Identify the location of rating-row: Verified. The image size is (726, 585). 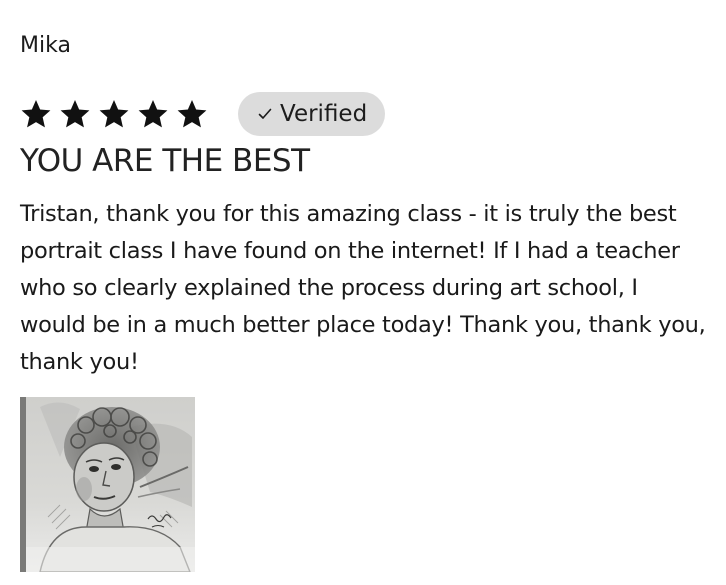
(365, 114).